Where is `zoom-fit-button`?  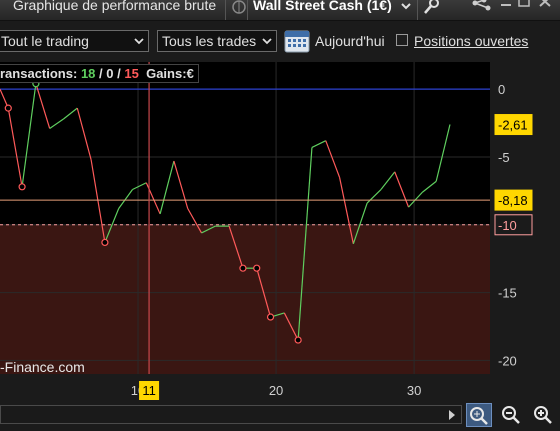 zoom-fit-button is located at coordinates (479, 415).